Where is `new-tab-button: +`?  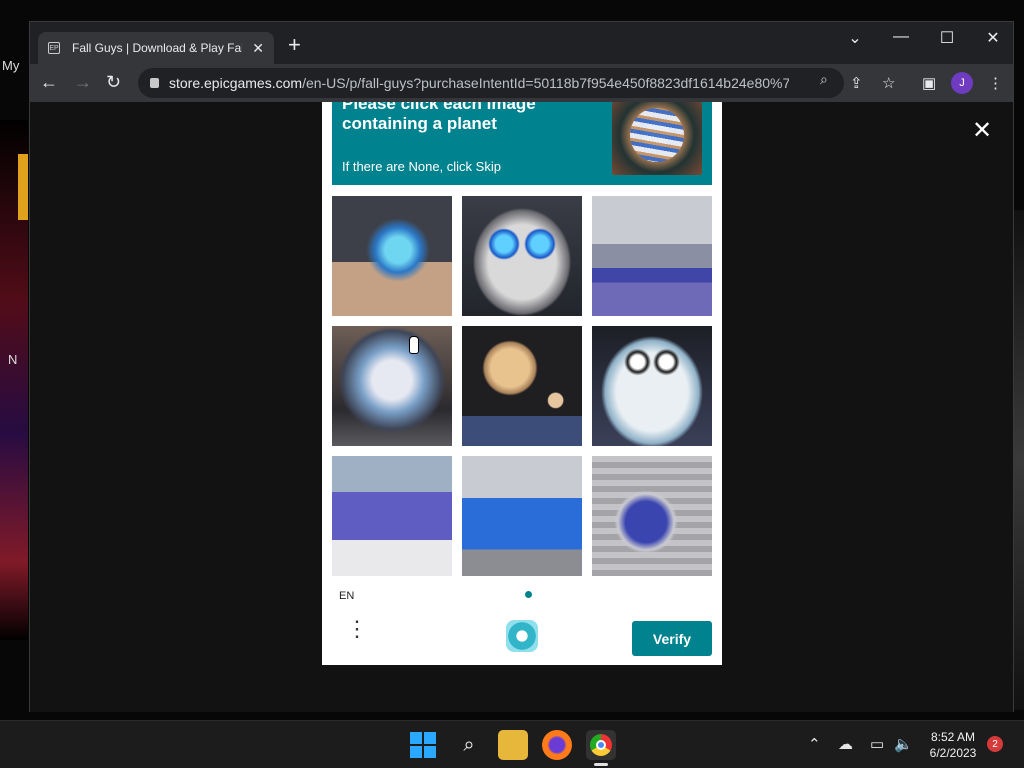 new-tab-button: + is located at coordinates (294, 45).